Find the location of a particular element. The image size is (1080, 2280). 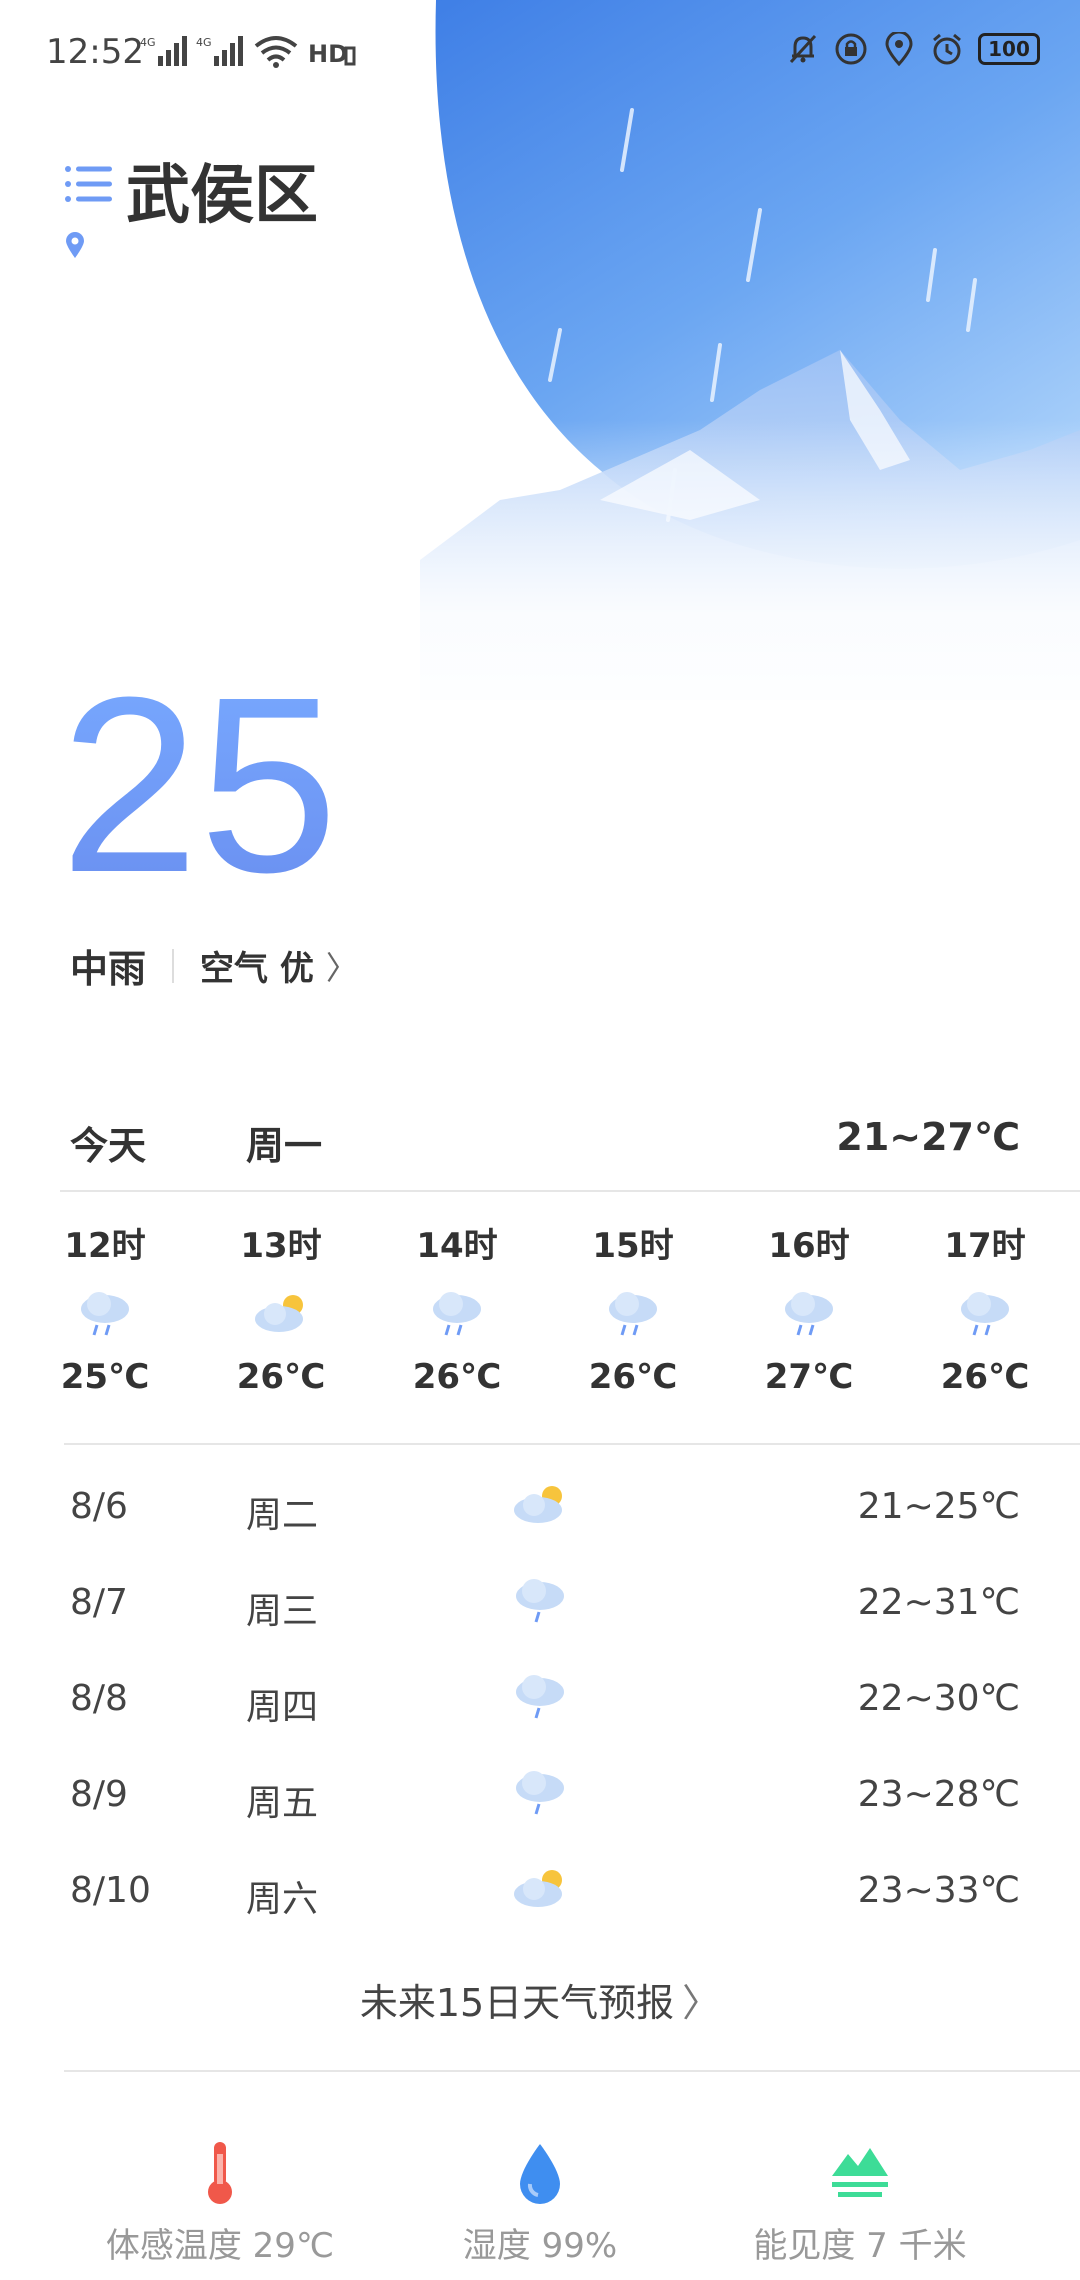

day-date: 8/6 is located at coordinates (99, 1506).